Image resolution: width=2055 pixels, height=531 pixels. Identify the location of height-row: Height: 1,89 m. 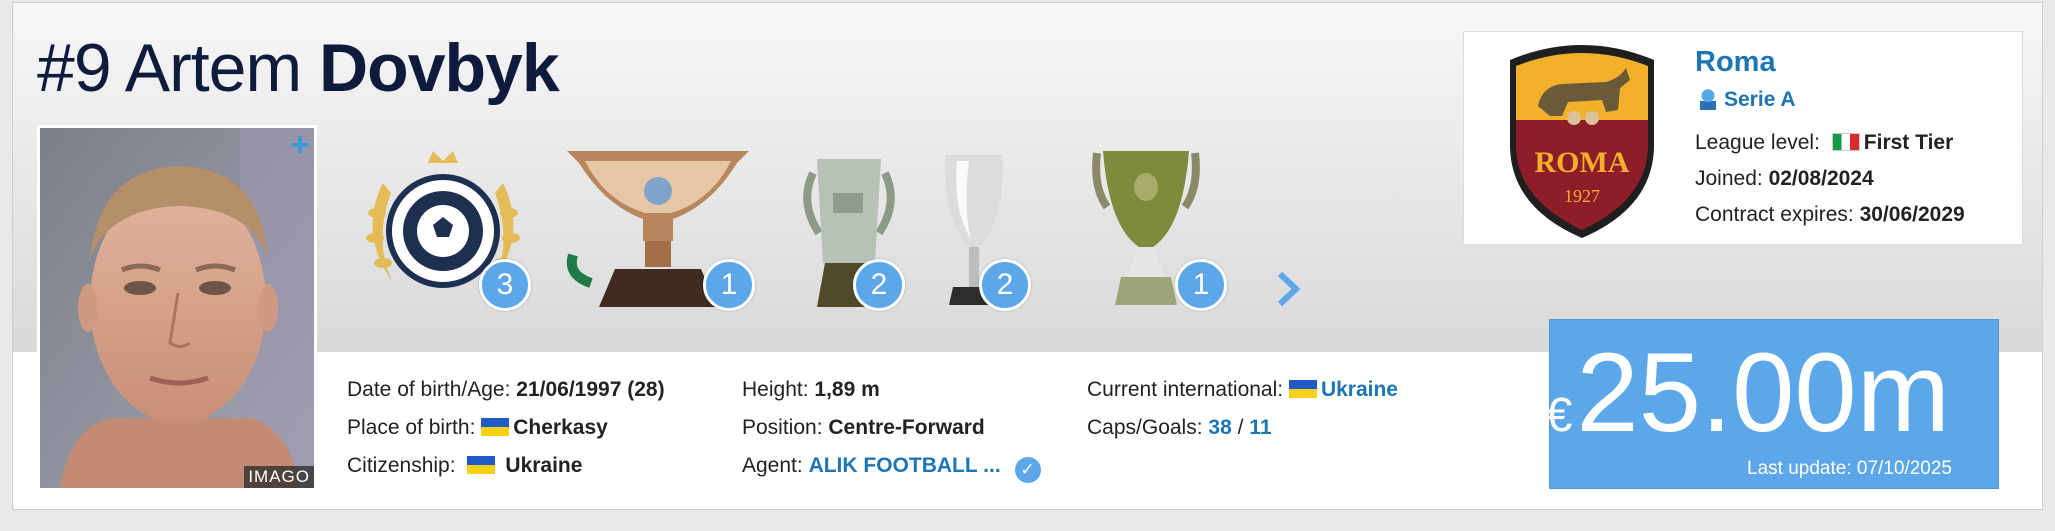
(891, 390).